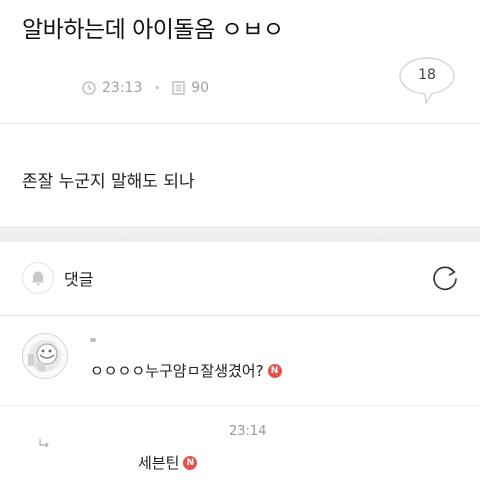  What do you see at coordinates (145, 88) in the screenshot?
I see `post-meta: 23:13 • 90` at bounding box center [145, 88].